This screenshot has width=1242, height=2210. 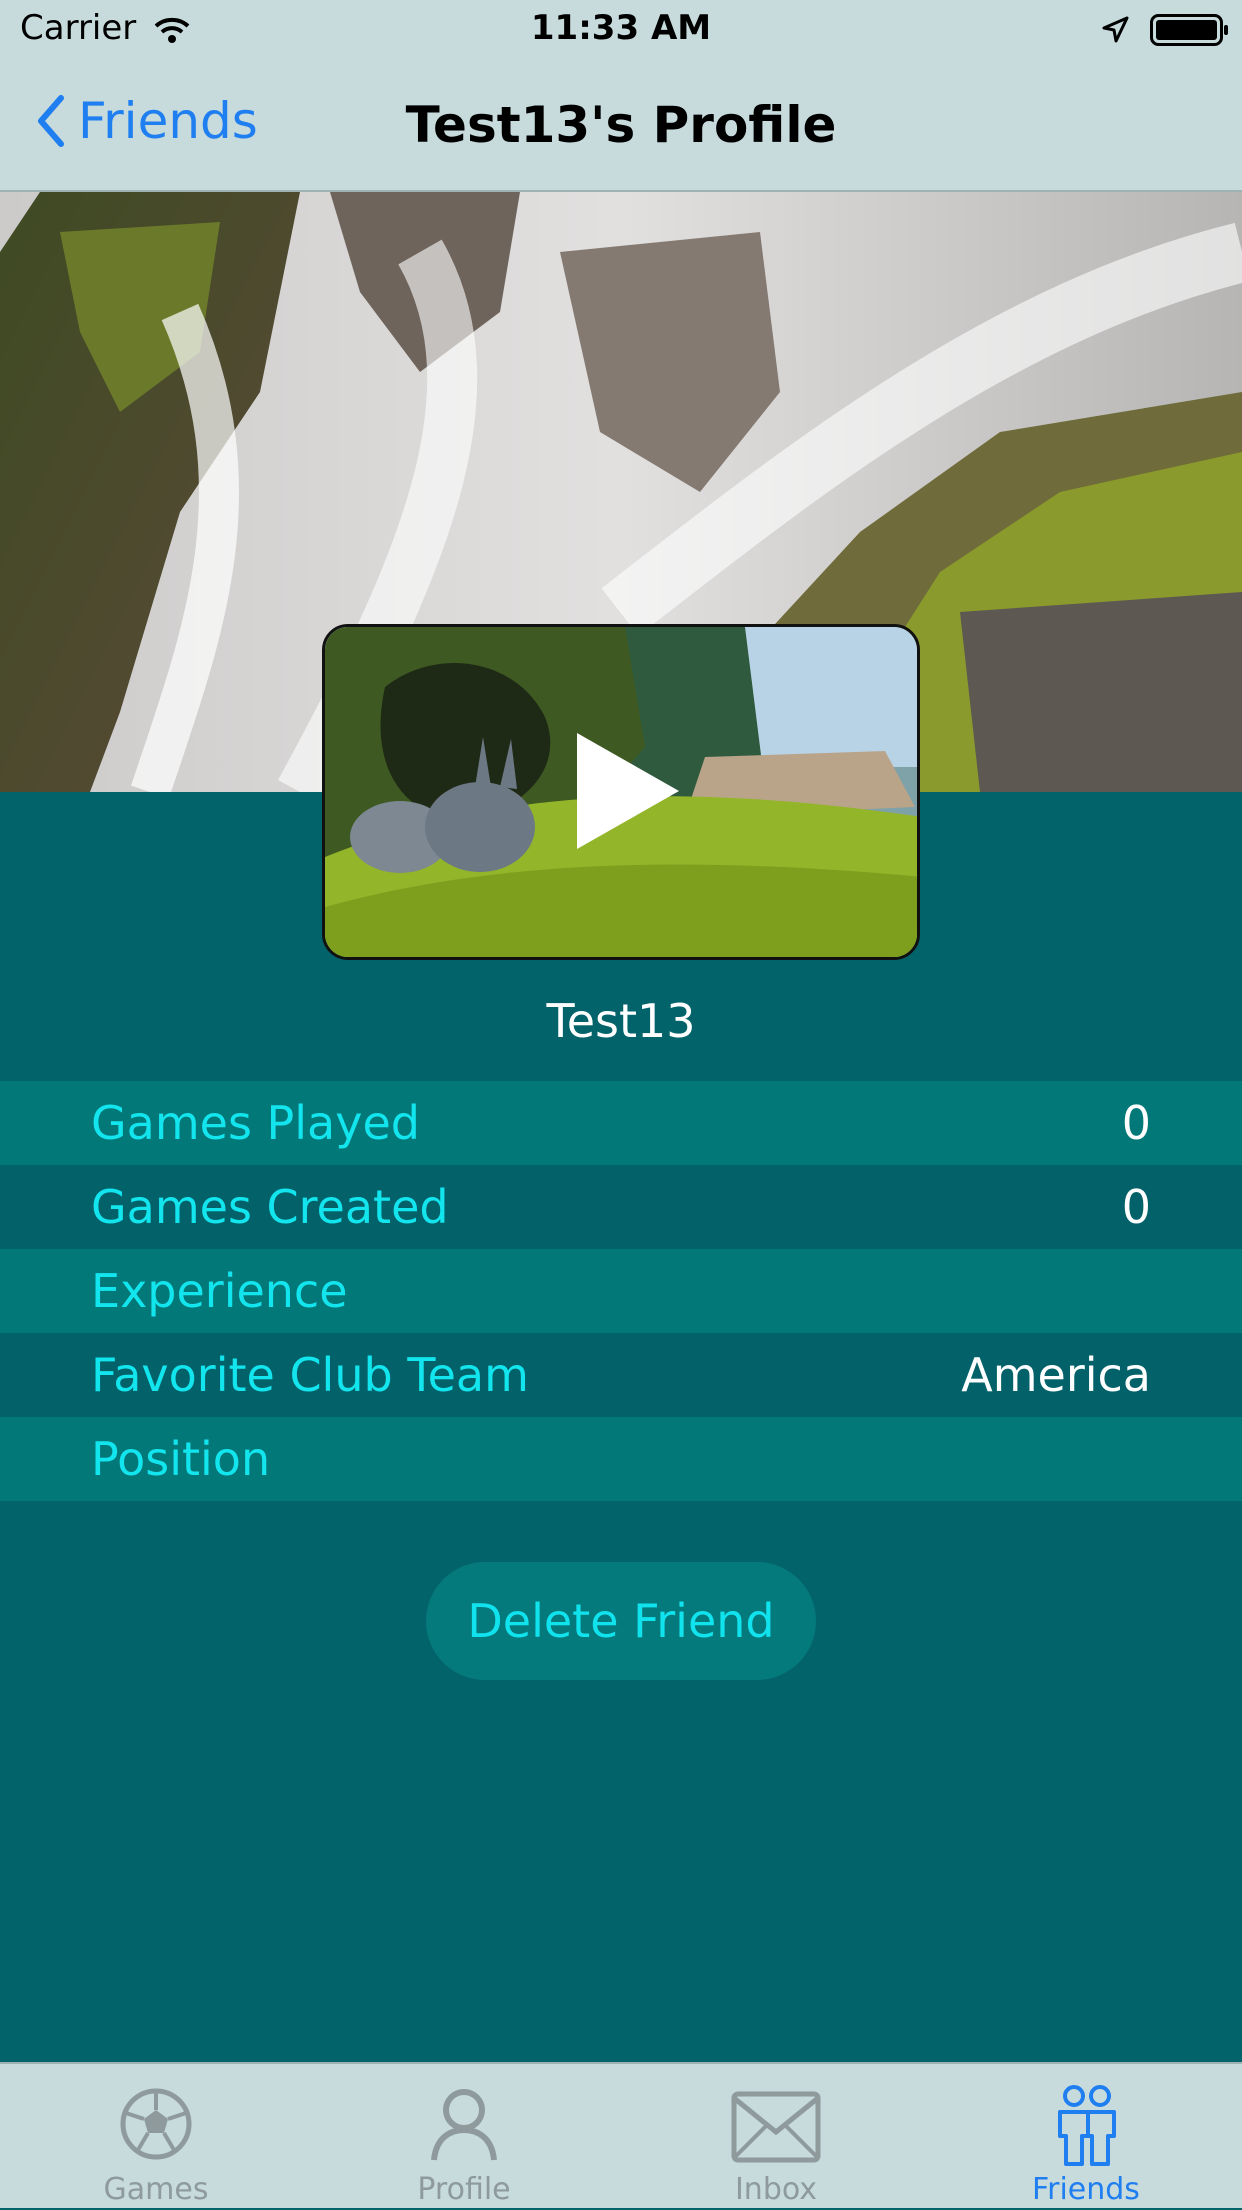 I want to click on status-bar: Carrier 11:33 AM, so click(x=621, y=31).